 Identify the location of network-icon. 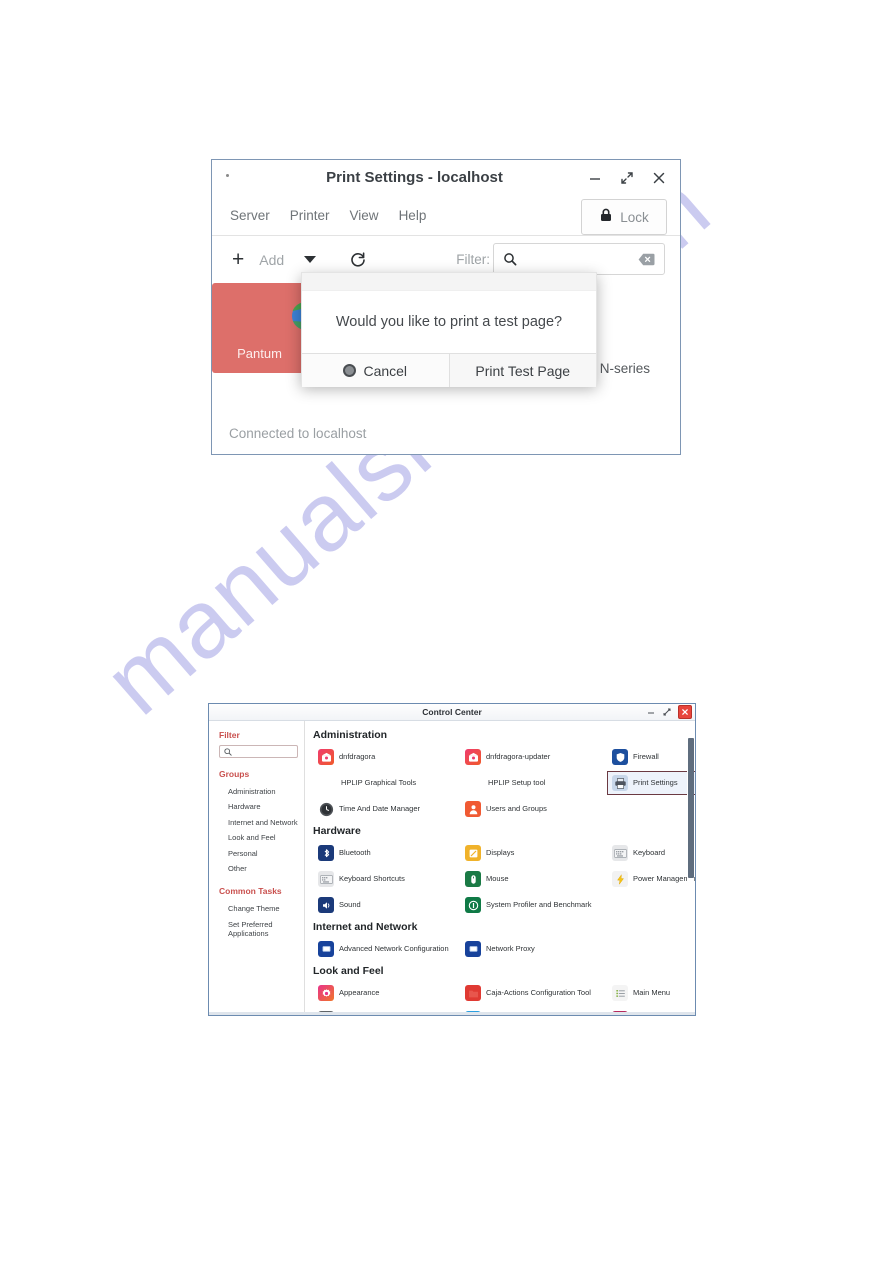
(326, 949).